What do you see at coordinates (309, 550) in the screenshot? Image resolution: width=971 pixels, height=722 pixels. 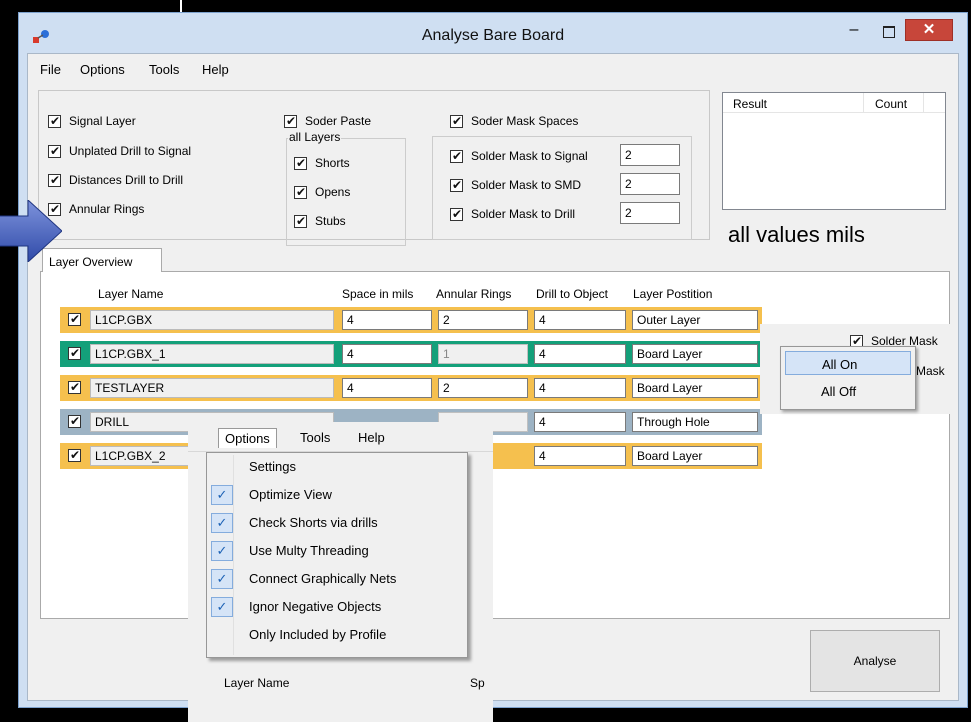 I see `menu-item-label: Use Multy Threading` at bounding box center [309, 550].